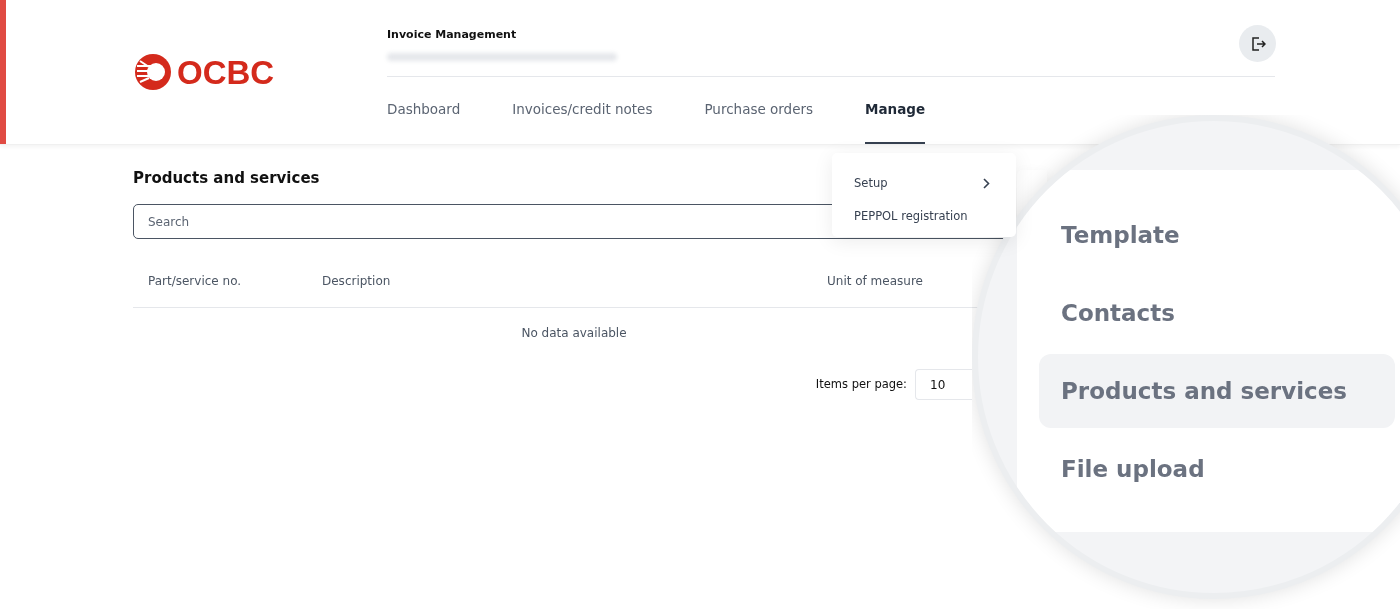 This screenshot has height=609, width=1400. I want to click on submenu-item: Contacts, so click(1217, 313).